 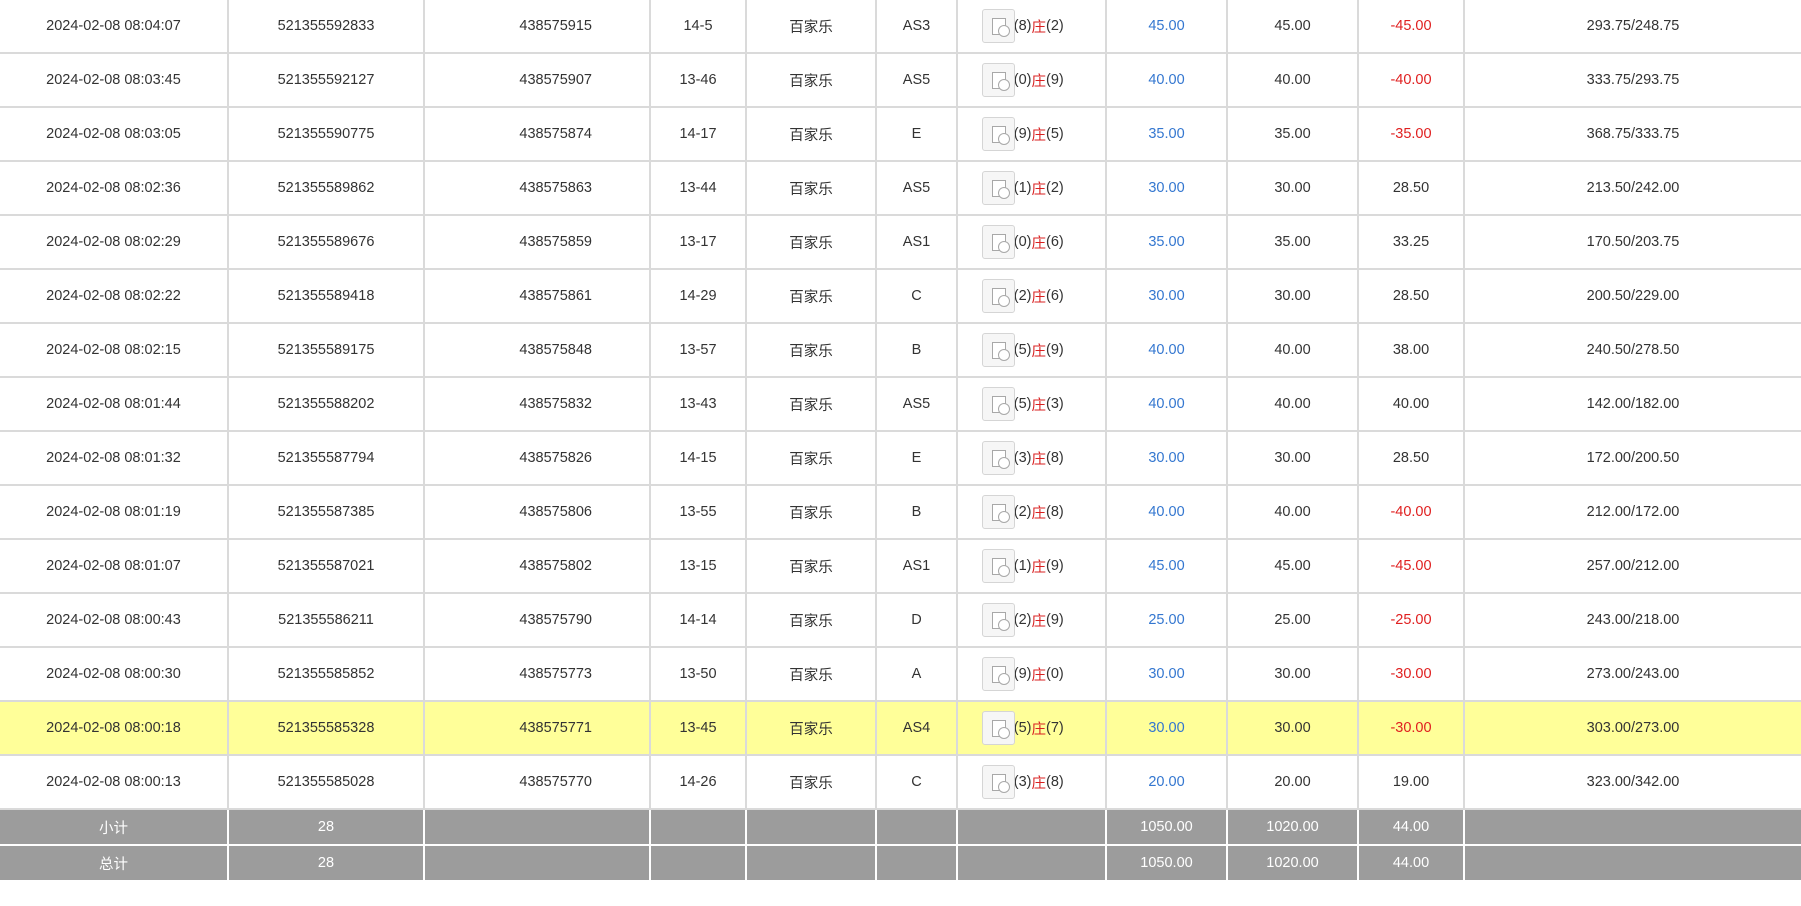 I want to click on subtotal-empty-result, so click(x=1032, y=827).